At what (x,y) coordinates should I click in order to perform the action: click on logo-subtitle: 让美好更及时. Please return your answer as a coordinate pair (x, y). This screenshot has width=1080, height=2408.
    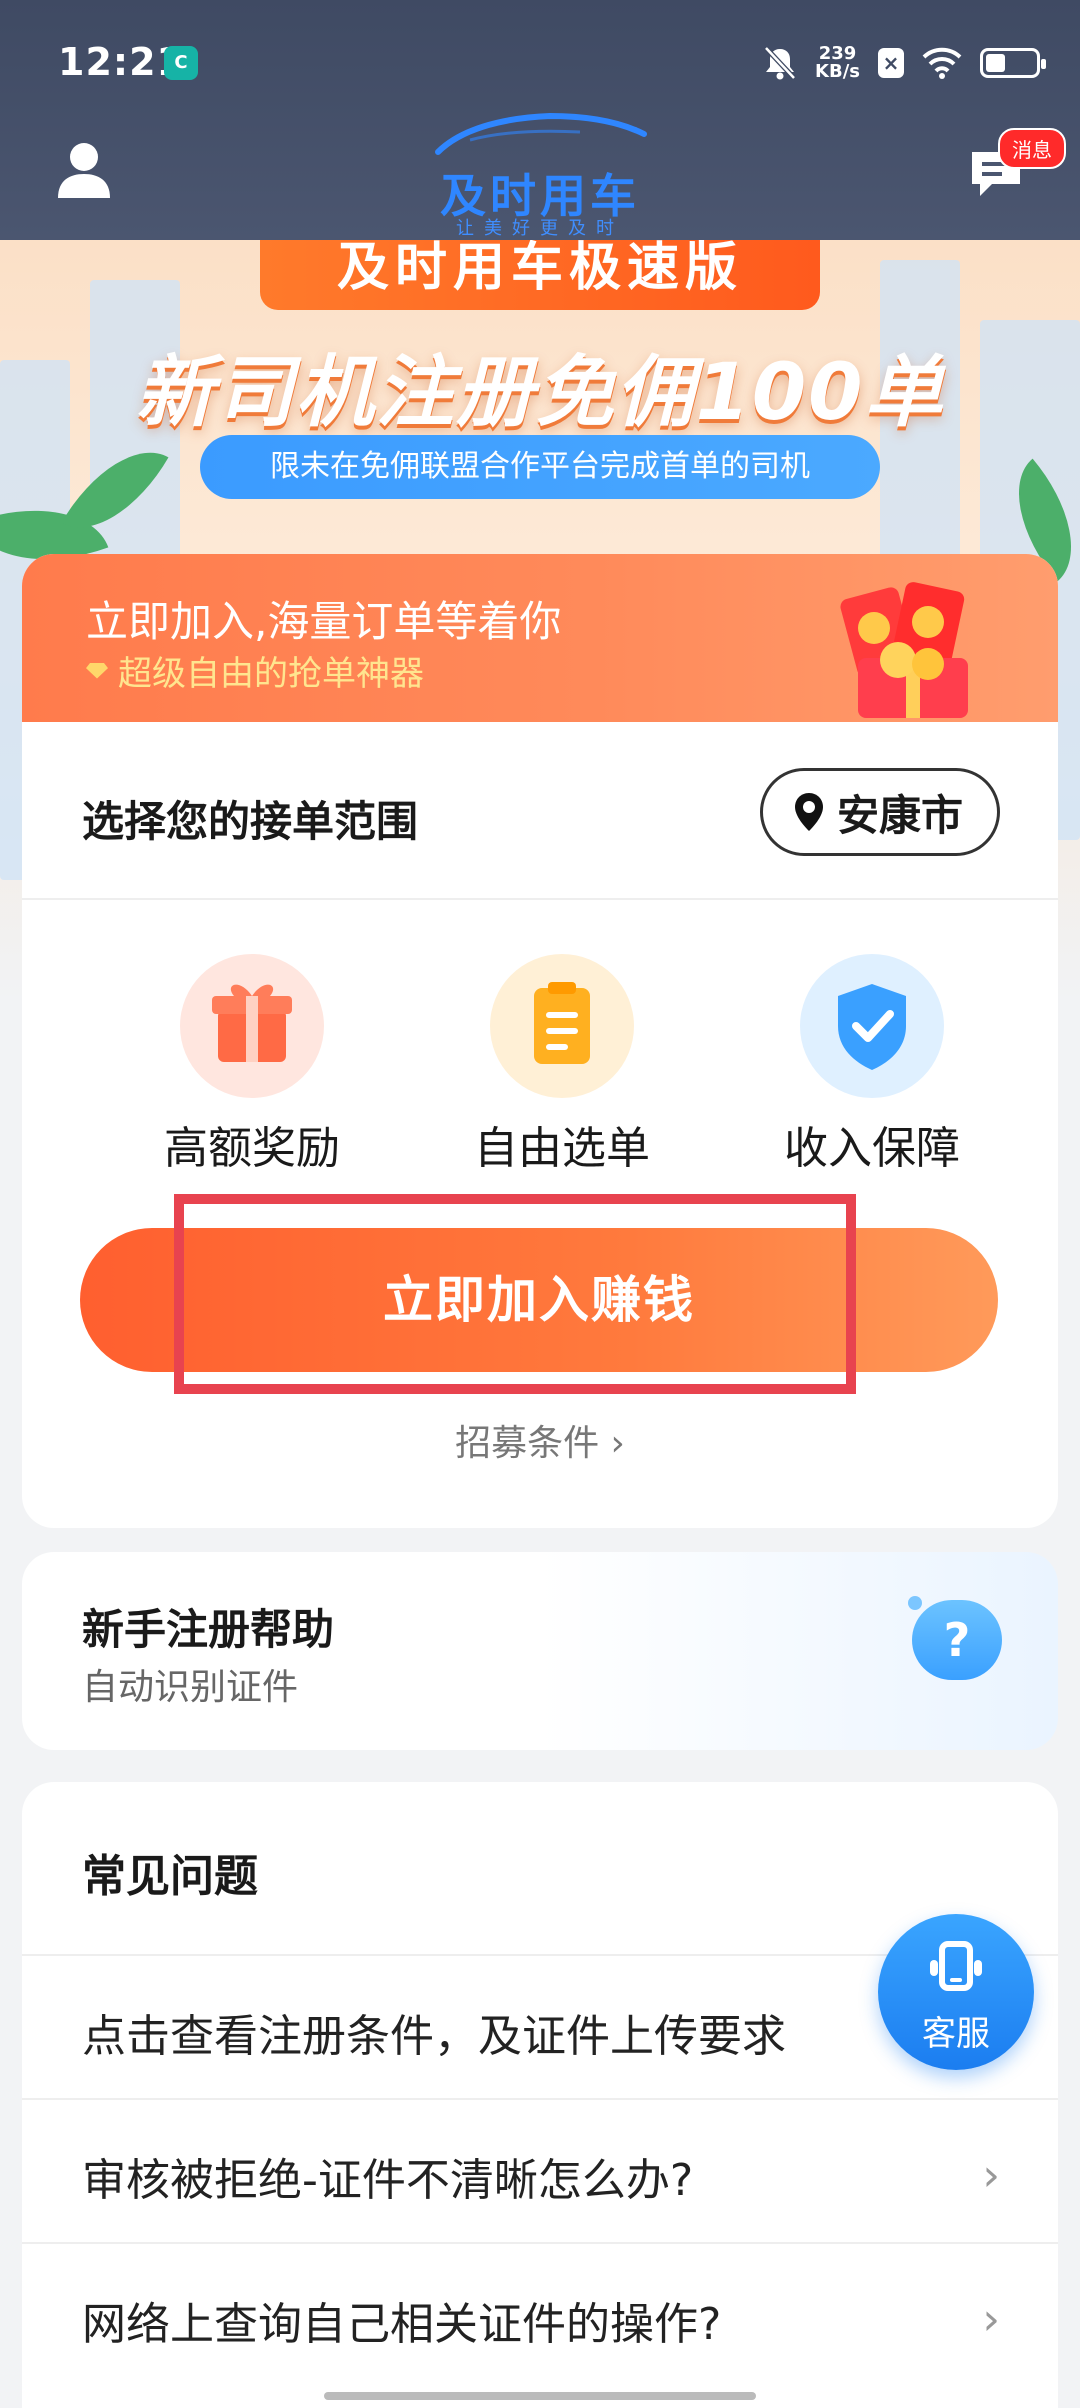
    Looking at the image, I should click on (540, 228).